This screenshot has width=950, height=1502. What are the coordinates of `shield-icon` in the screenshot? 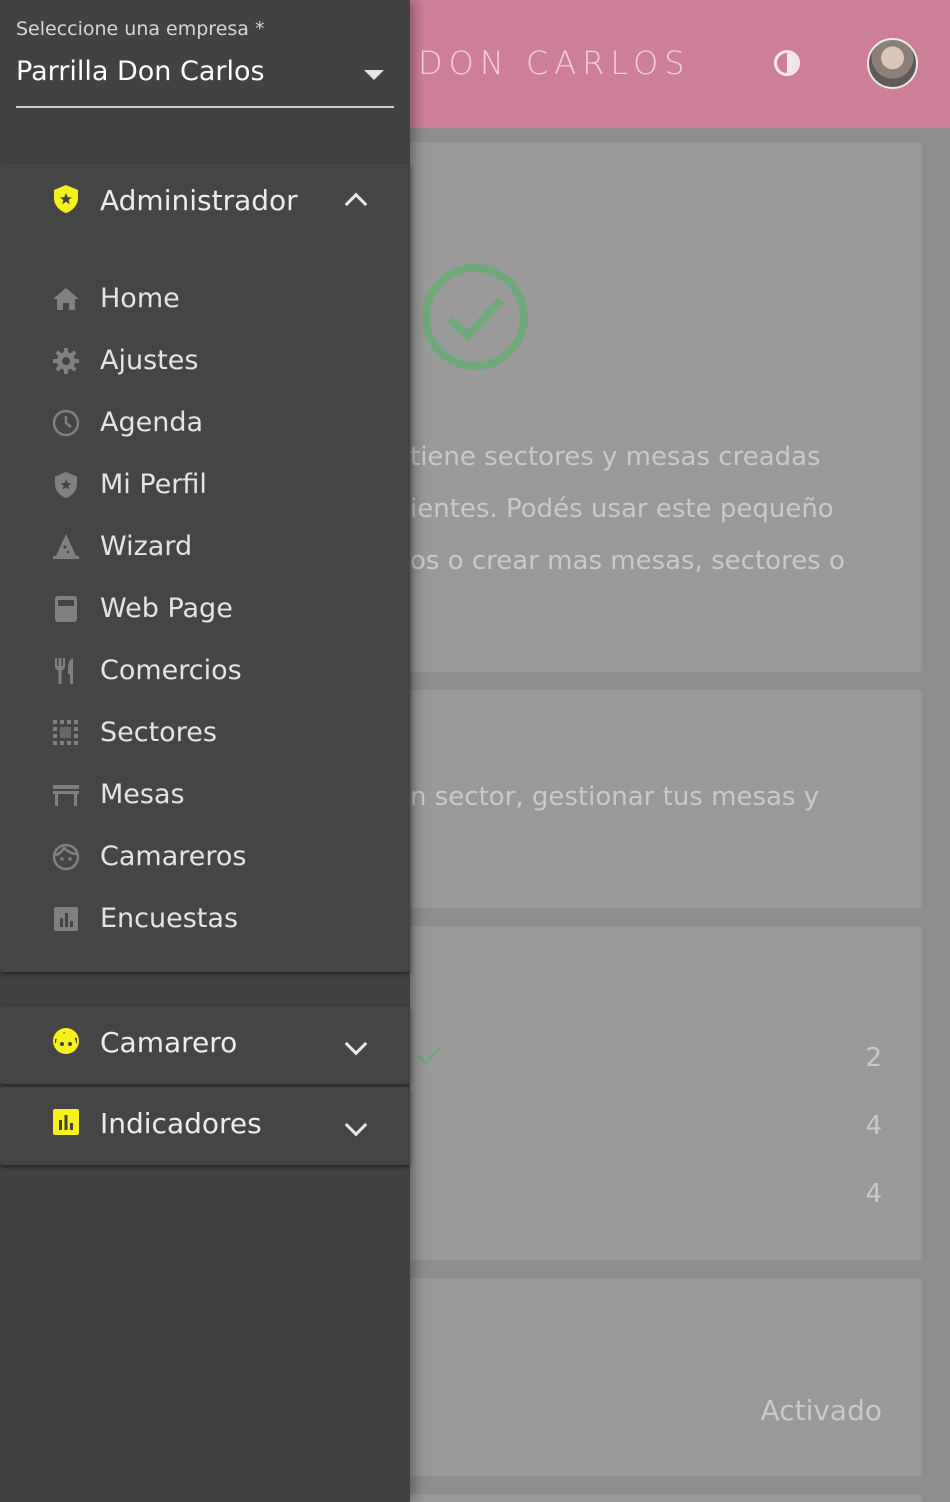 It's located at (66, 485).